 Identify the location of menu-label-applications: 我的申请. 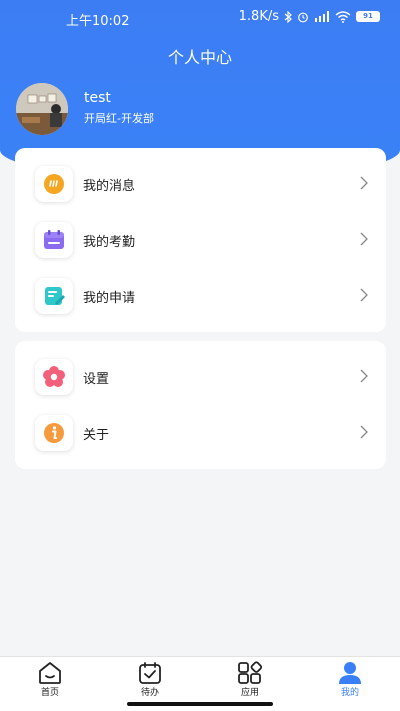
(109, 298).